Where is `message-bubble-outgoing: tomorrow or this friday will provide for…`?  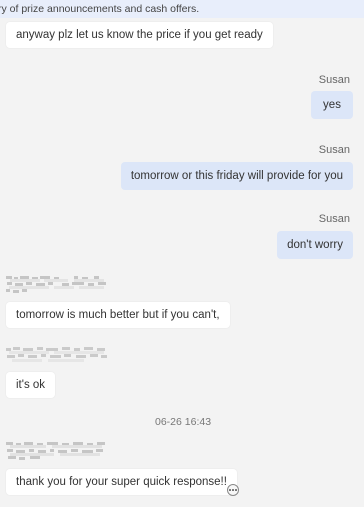
message-bubble-outgoing: tomorrow or this friday will provide for… is located at coordinates (236, 176).